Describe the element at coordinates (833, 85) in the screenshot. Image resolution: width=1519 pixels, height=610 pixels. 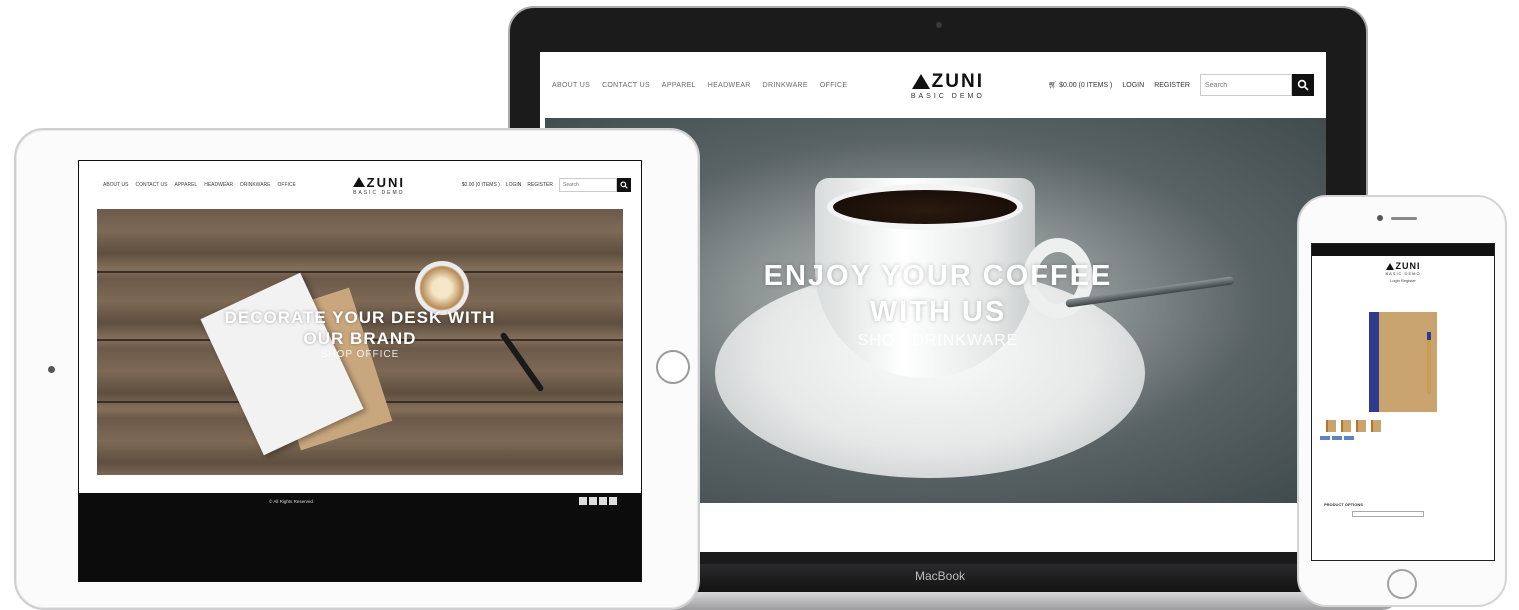
I see `nav-link-office: OFFICE` at that location.